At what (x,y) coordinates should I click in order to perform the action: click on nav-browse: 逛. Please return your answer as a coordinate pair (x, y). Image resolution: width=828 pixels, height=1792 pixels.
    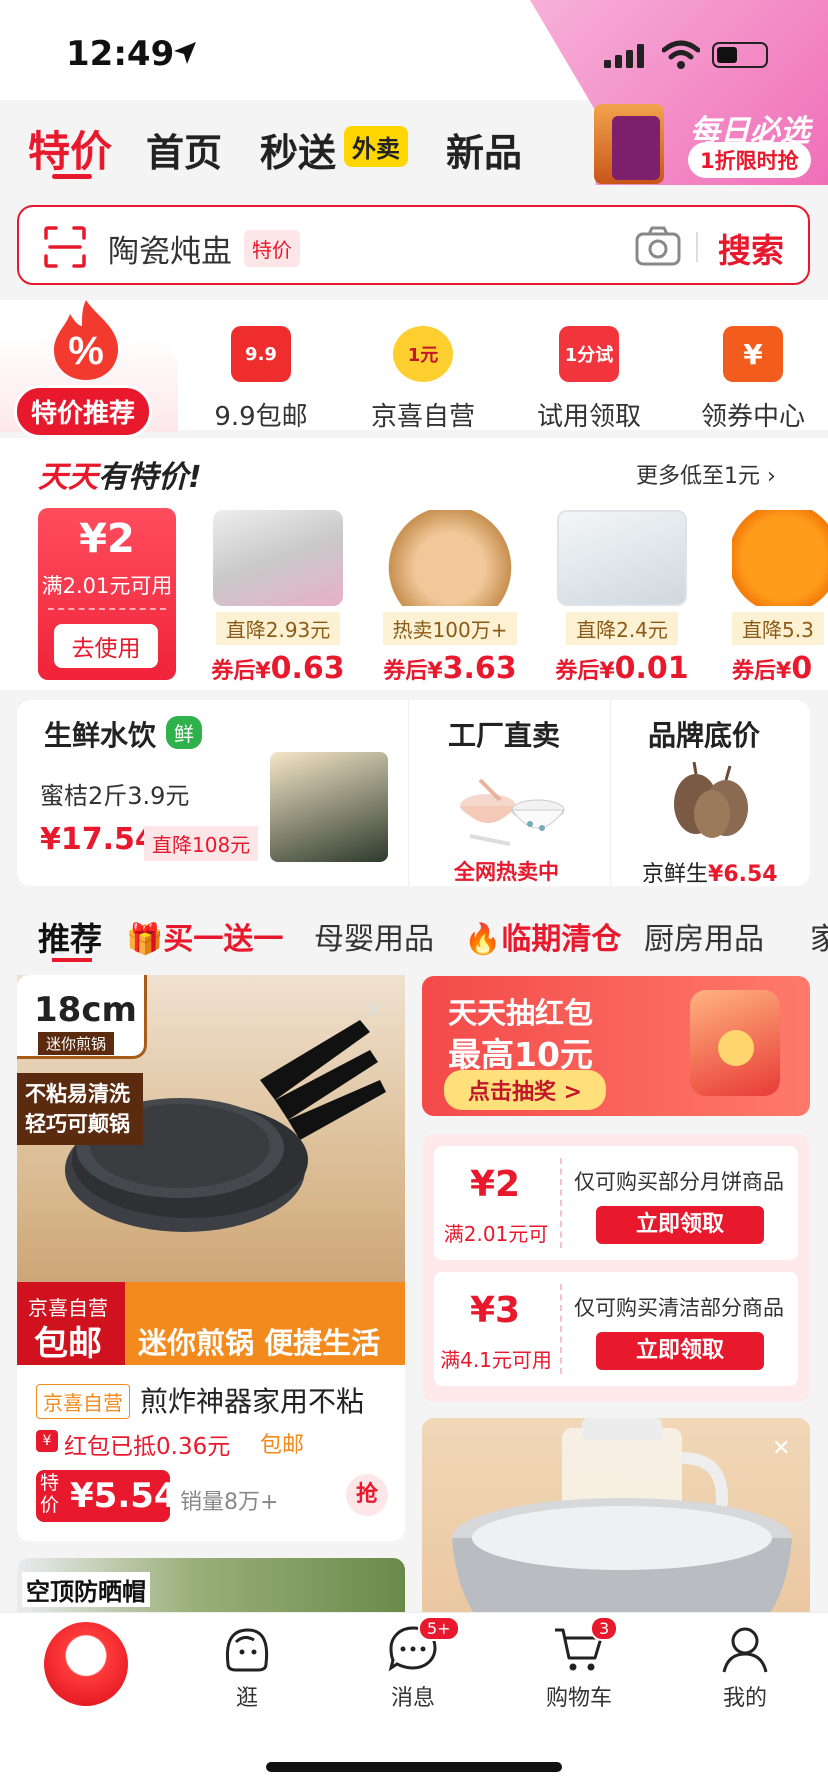
    Looking at the image, I should click on (247, 1668).